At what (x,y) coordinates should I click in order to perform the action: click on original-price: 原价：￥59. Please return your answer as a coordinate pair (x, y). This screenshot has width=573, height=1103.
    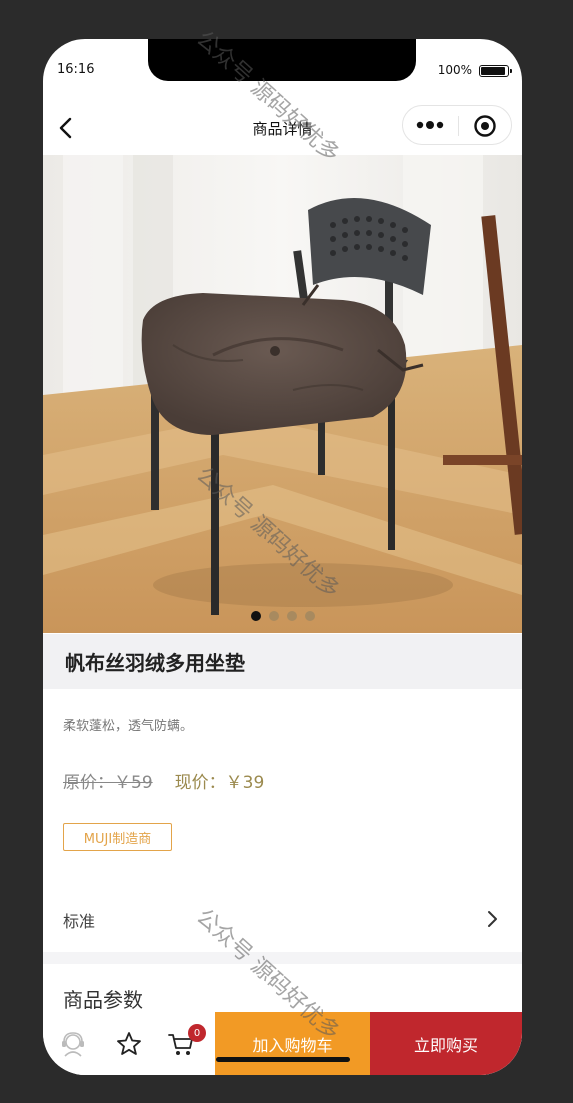
    Looking at the image, I should click on (108, 783).